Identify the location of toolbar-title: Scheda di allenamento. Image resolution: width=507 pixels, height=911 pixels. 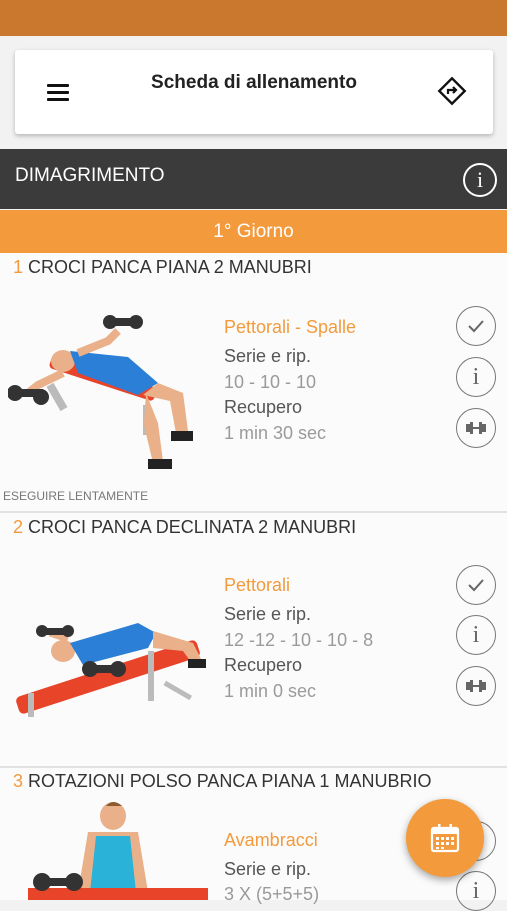
(254, 82).